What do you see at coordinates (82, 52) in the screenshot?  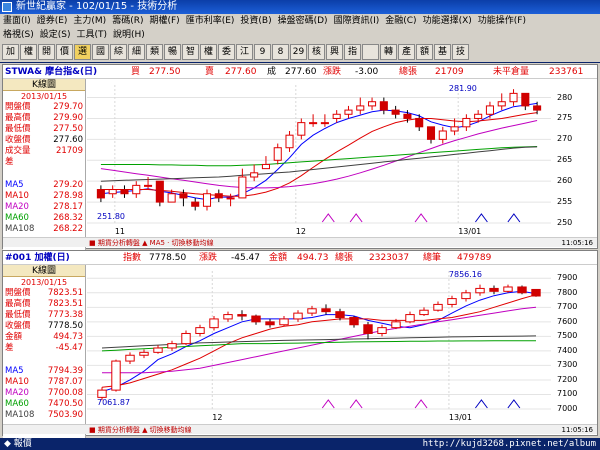 I see `toolbar-button-4: 選` at bounding box center [82, 52].